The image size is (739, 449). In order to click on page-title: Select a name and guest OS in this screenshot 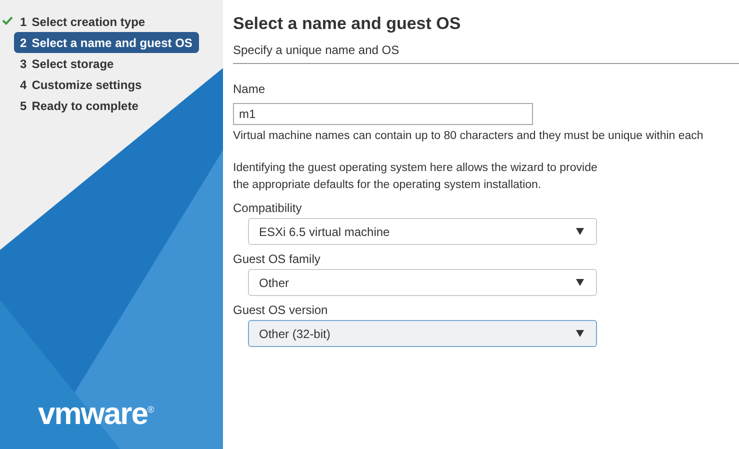, I will do `click(347, 24)`.